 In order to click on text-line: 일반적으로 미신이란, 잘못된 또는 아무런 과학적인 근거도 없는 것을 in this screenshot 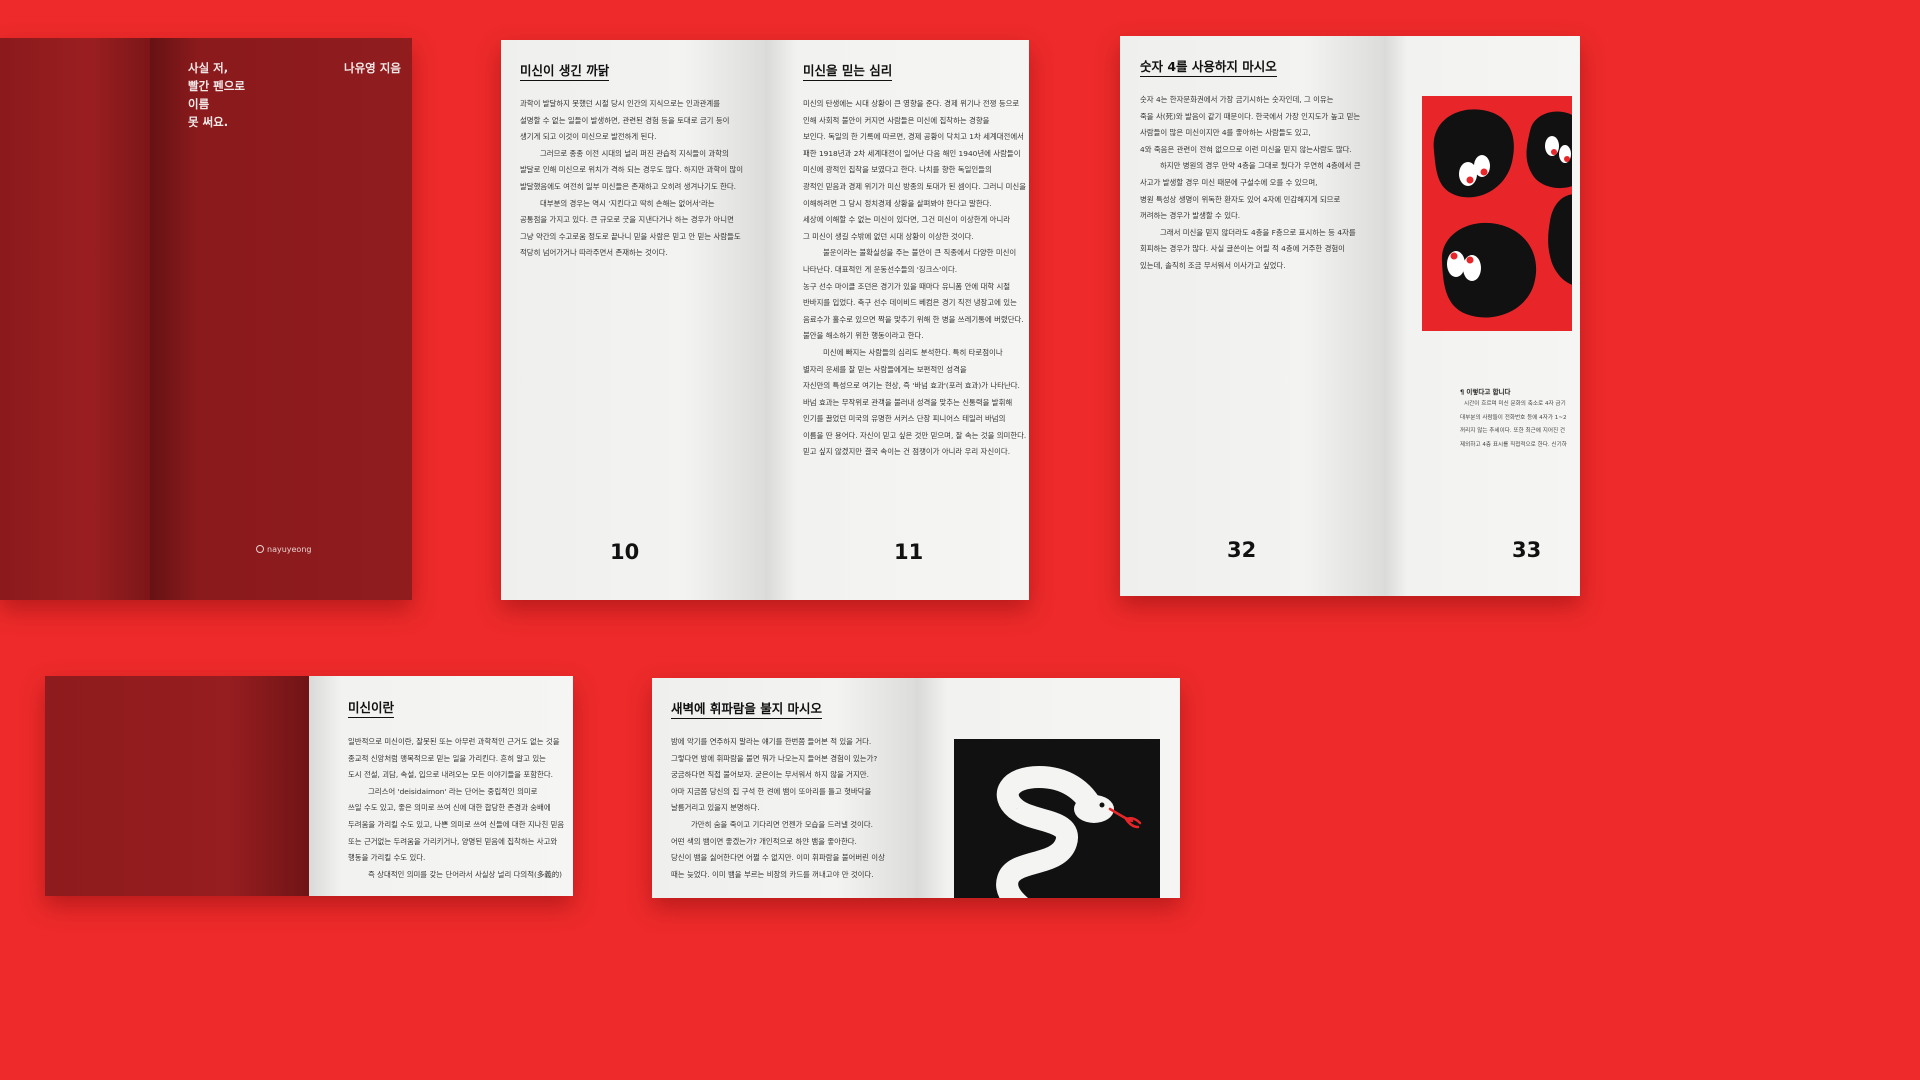, I will do `click(454, 741)`.